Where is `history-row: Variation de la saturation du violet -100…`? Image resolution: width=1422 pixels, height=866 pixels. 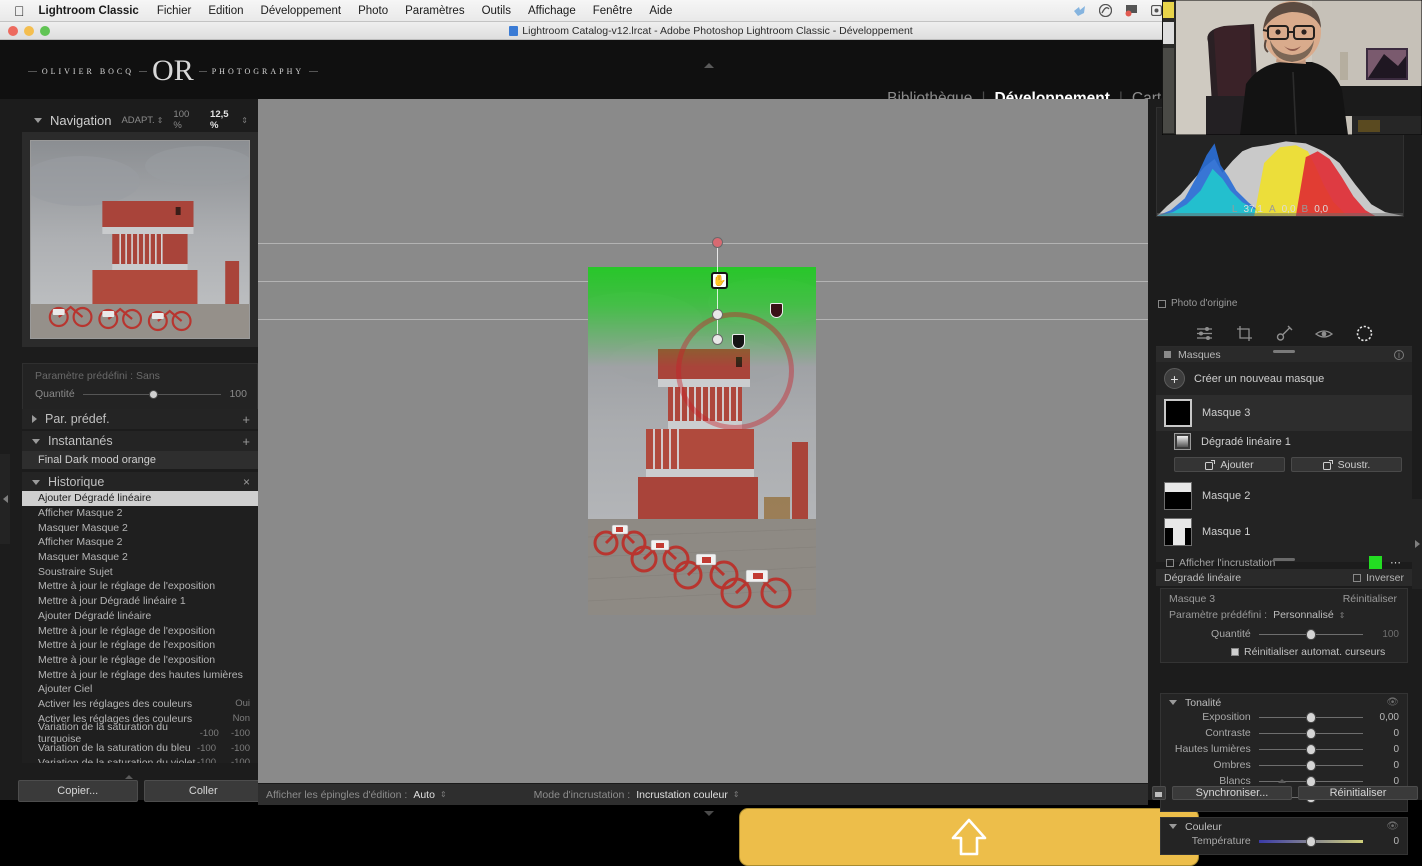 history-row: Variation de la saturation du violet -100… is located at coordinates (140, 759).